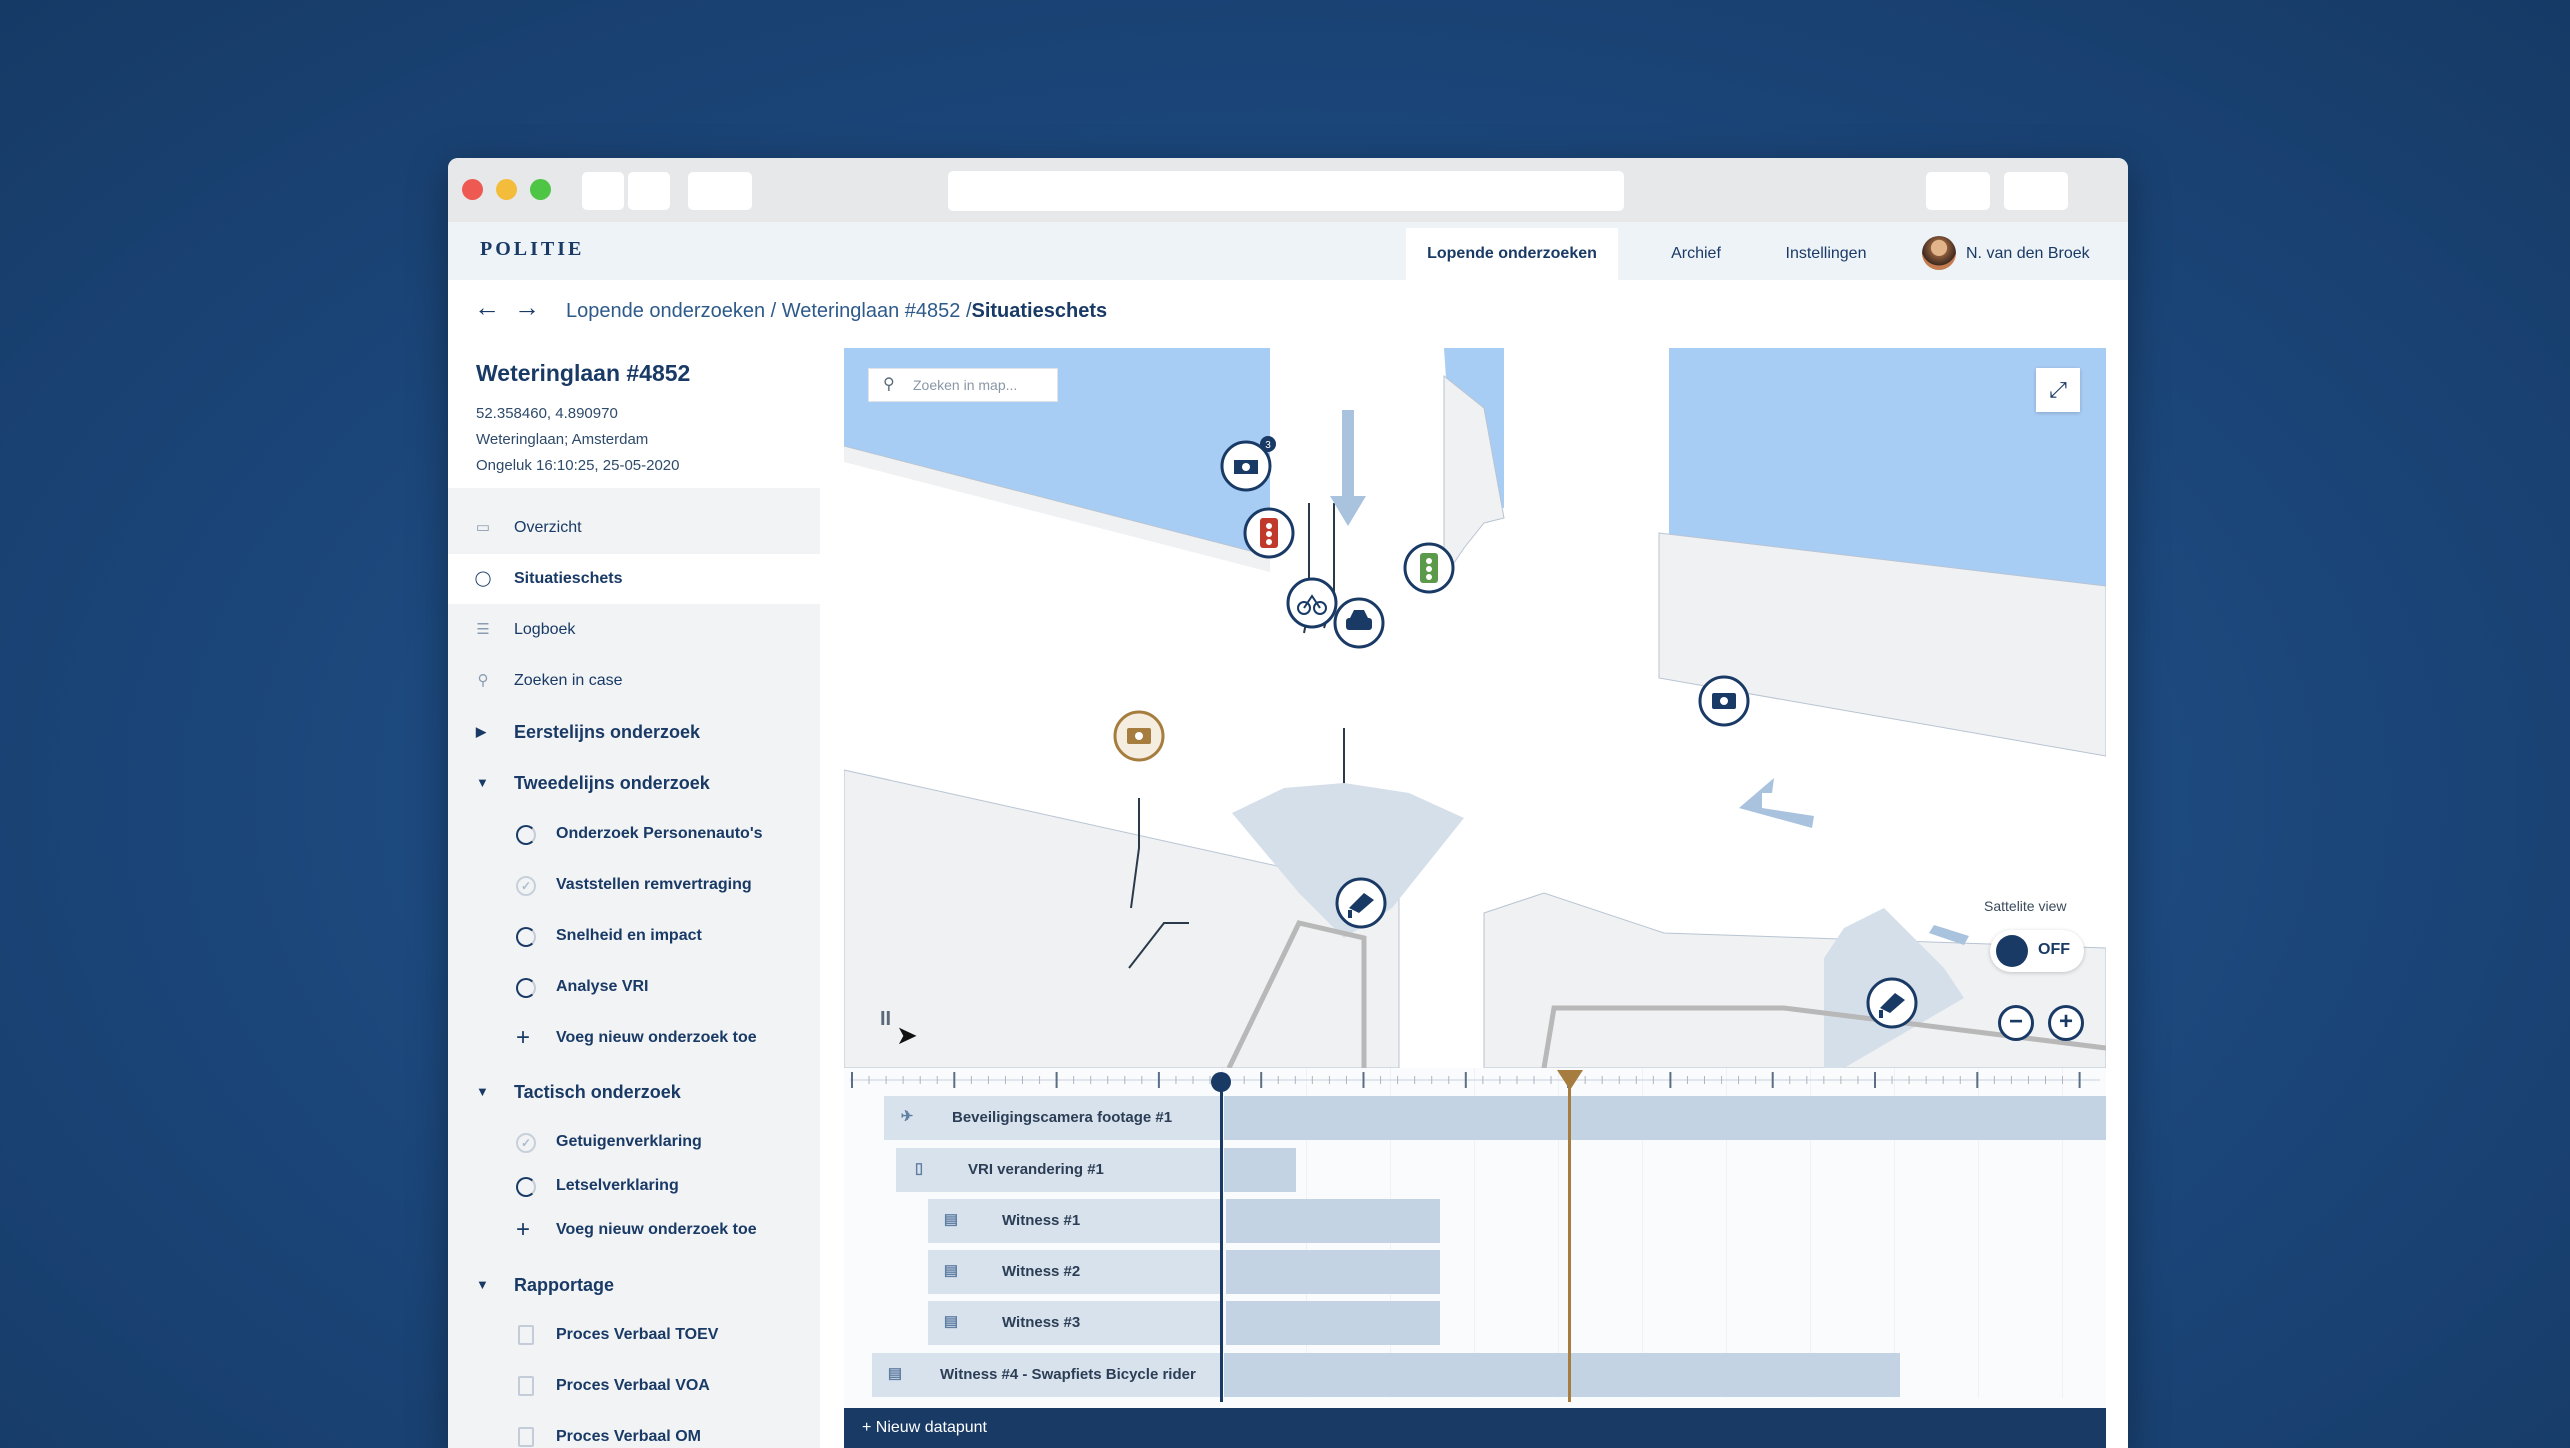 The height and width of the screenshot is (1448, 2570). I want to click on timeline-row-witness-3: ▤ Witness #3, so click(1075, 1323).